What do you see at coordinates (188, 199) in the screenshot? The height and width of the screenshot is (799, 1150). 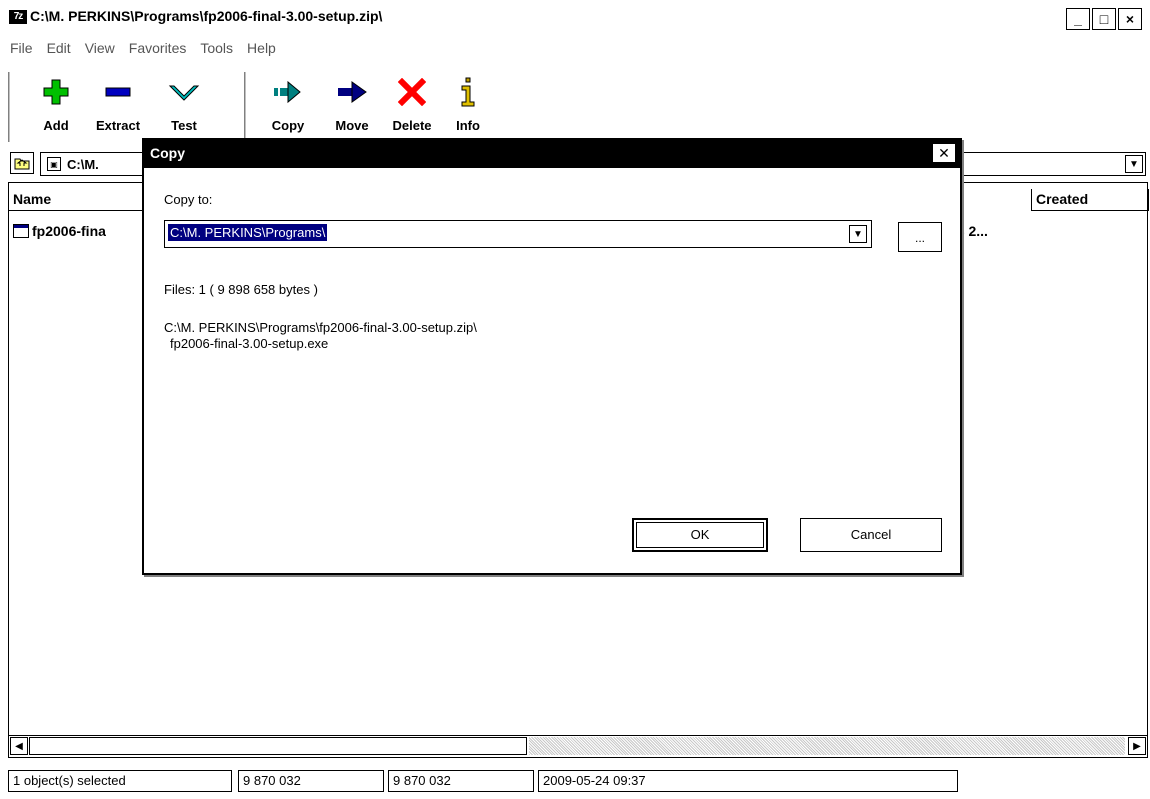 I see `copy-to-label: Copy to:` at bounding box center [188, 199].